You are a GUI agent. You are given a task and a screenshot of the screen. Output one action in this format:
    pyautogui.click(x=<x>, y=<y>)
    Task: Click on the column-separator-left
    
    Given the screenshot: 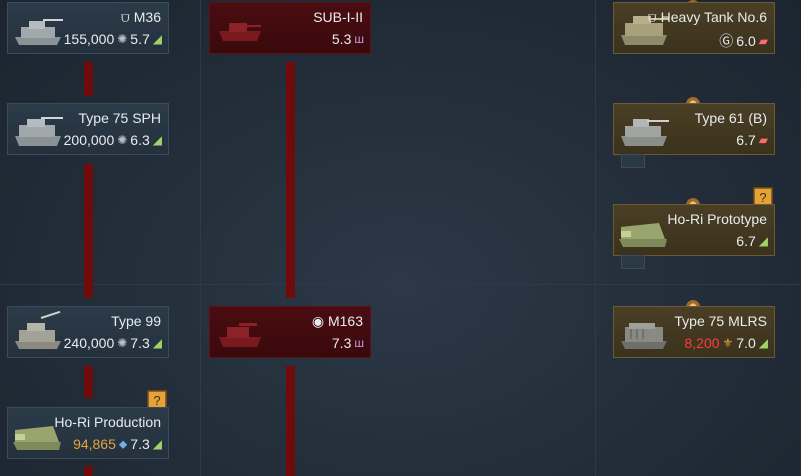 What is the action you would take?
    pyautogui.click(x=200, y=238)
    